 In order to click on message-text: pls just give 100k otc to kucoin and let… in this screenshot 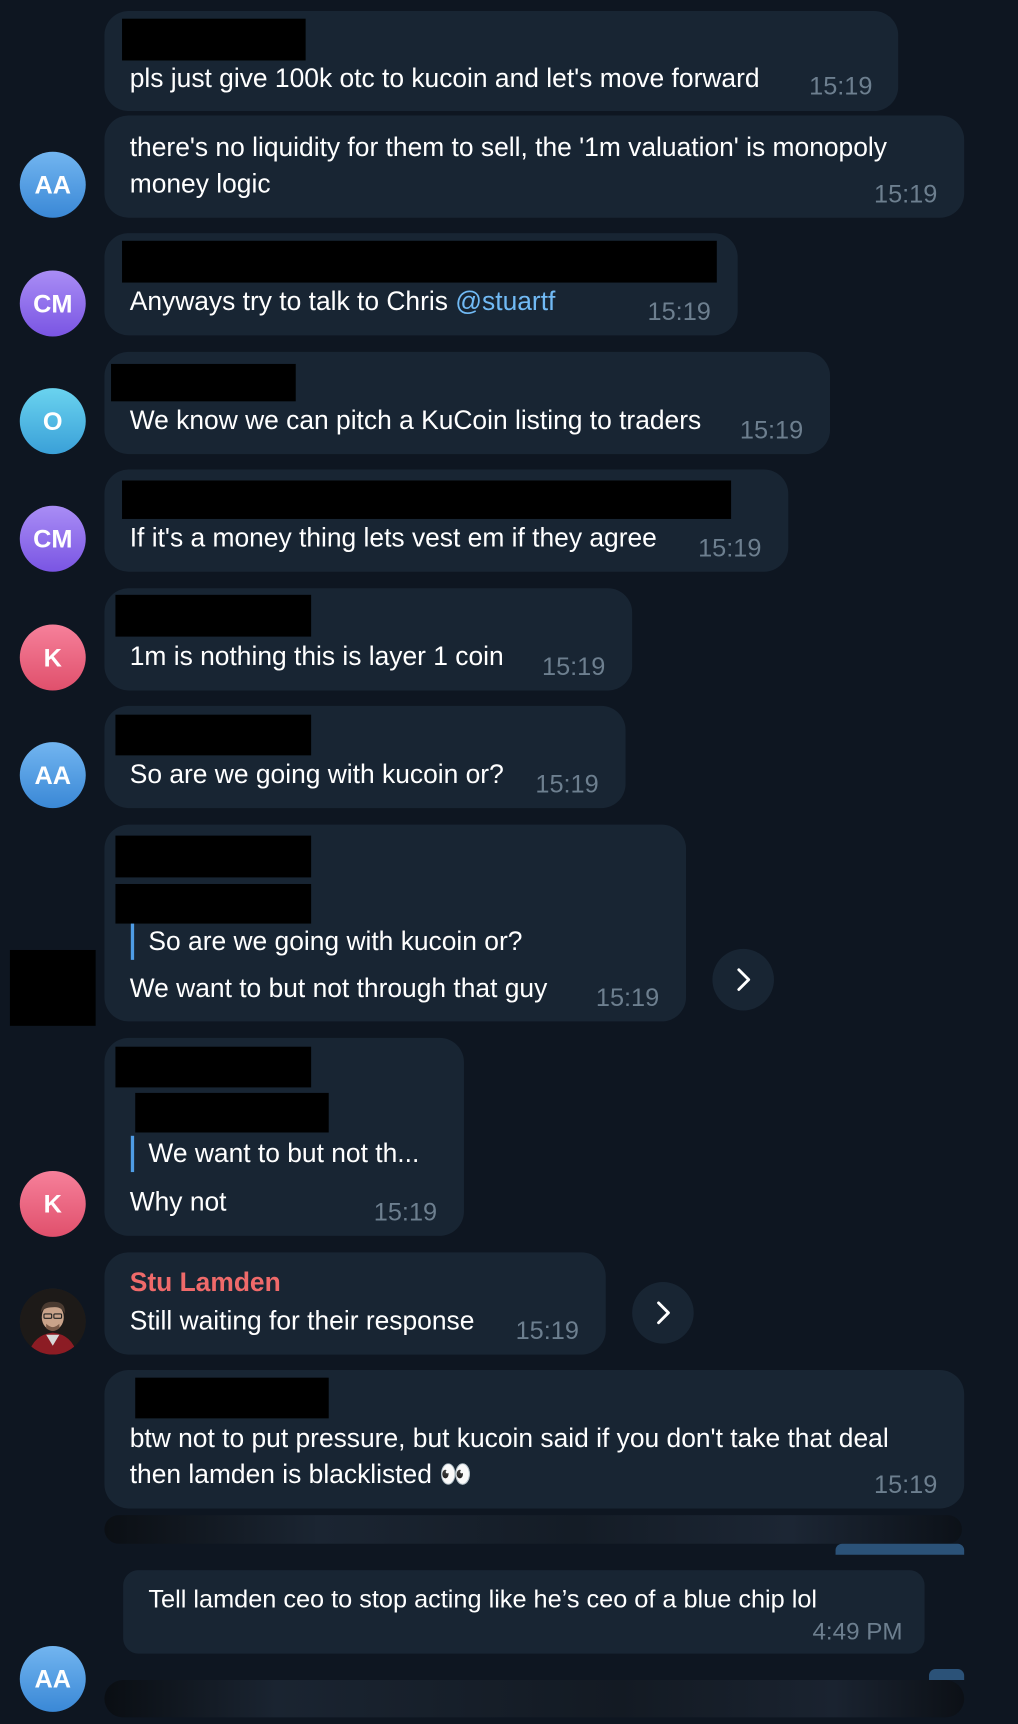, I will do `click(444, 78)`.